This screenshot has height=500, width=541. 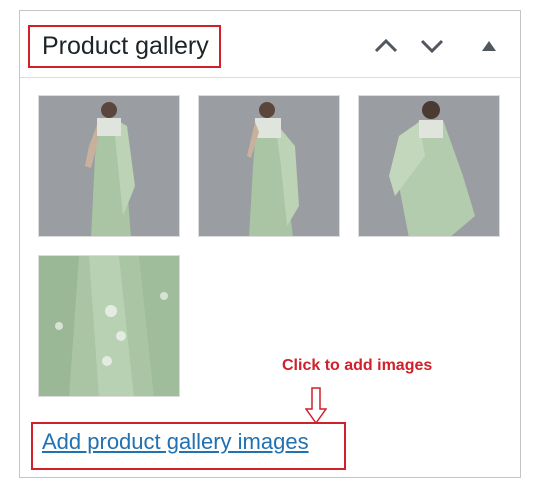 I want to click on saree-fabric-closeup-image, so click(x=109, y=326).